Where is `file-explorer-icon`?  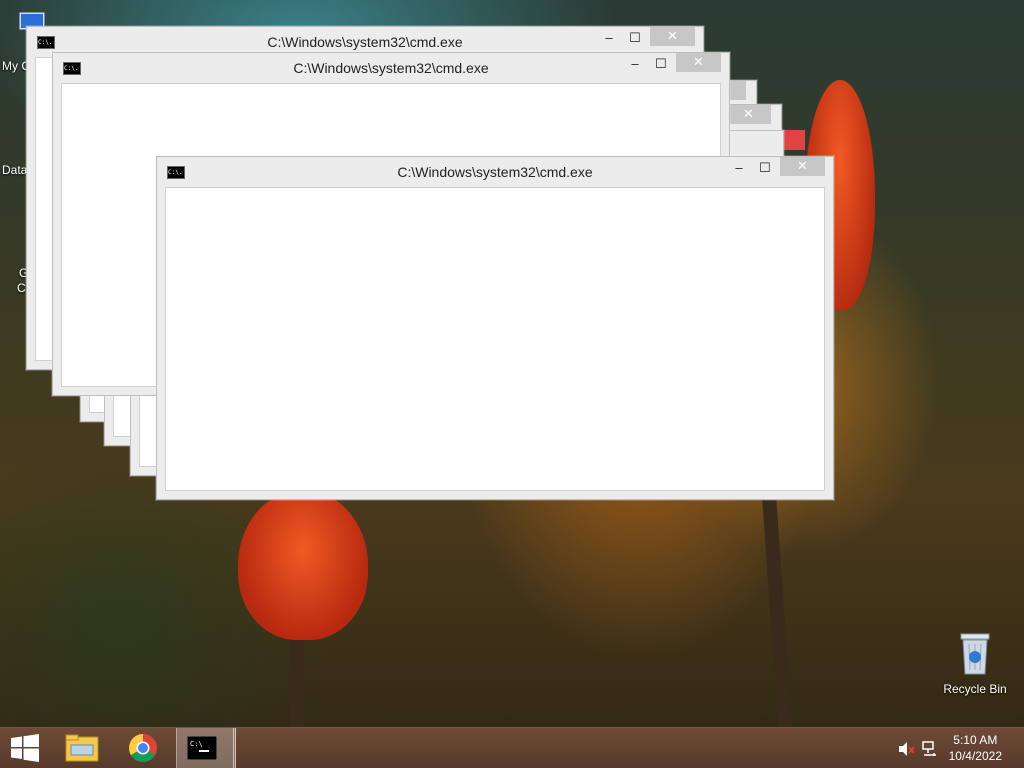
file-explorer-icon is located at coordinates (82, 748).